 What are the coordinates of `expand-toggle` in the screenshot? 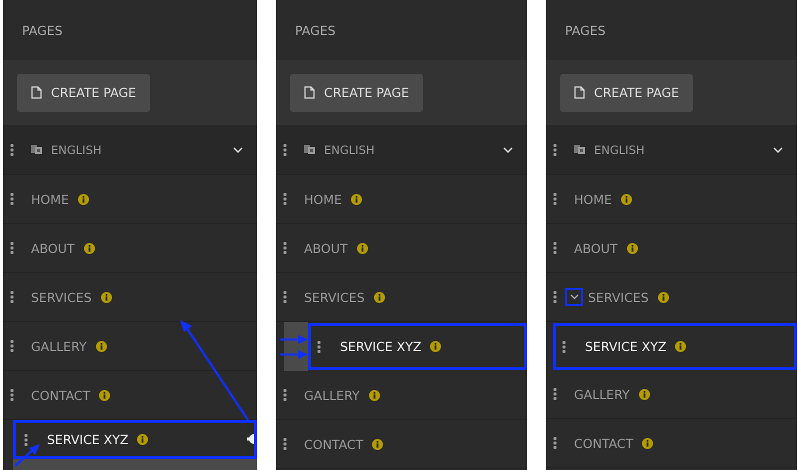 It's located at (574, 297).